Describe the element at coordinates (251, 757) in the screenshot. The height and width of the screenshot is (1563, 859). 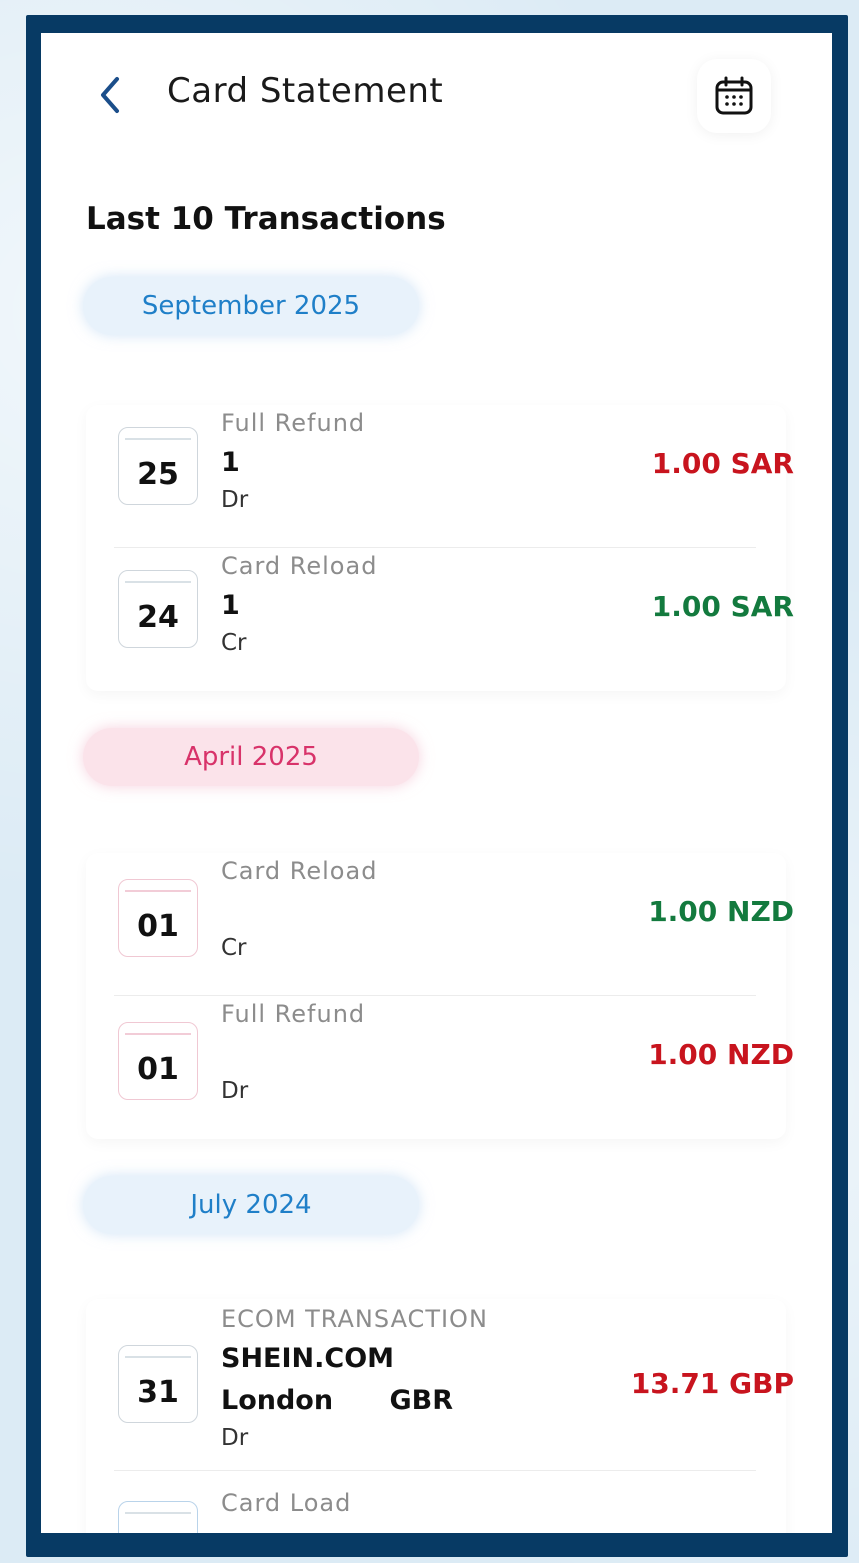
I see `month-label: April 2025` at that location.